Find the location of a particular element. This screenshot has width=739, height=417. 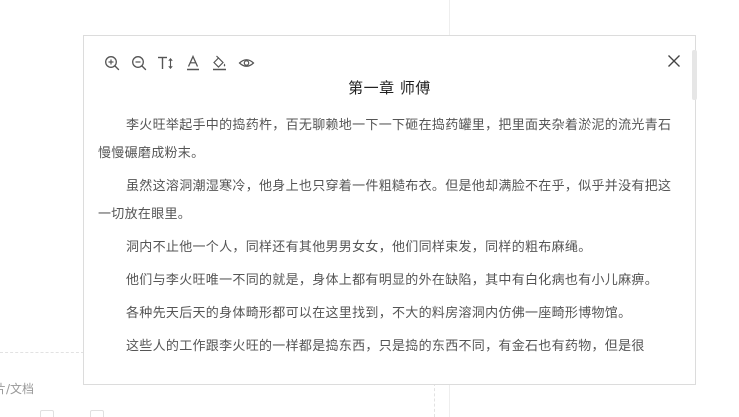

font-size-icon is located at coordinates (165, 63).